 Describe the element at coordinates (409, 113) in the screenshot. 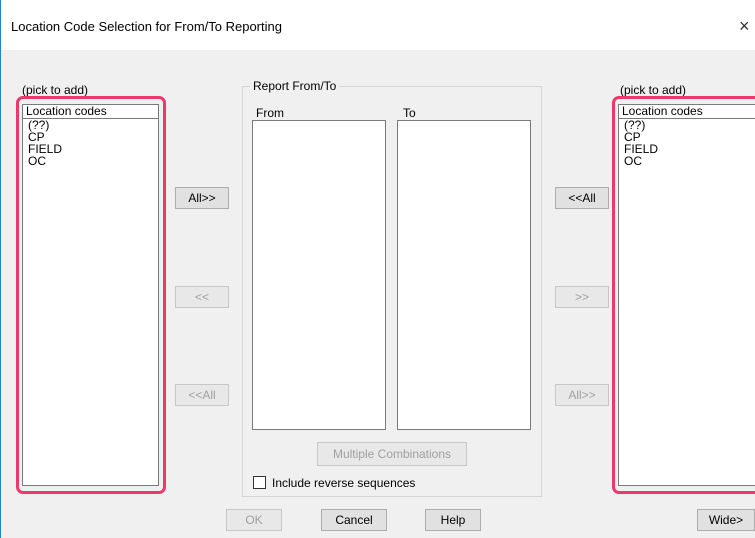

I see `to-label: To` at that location.